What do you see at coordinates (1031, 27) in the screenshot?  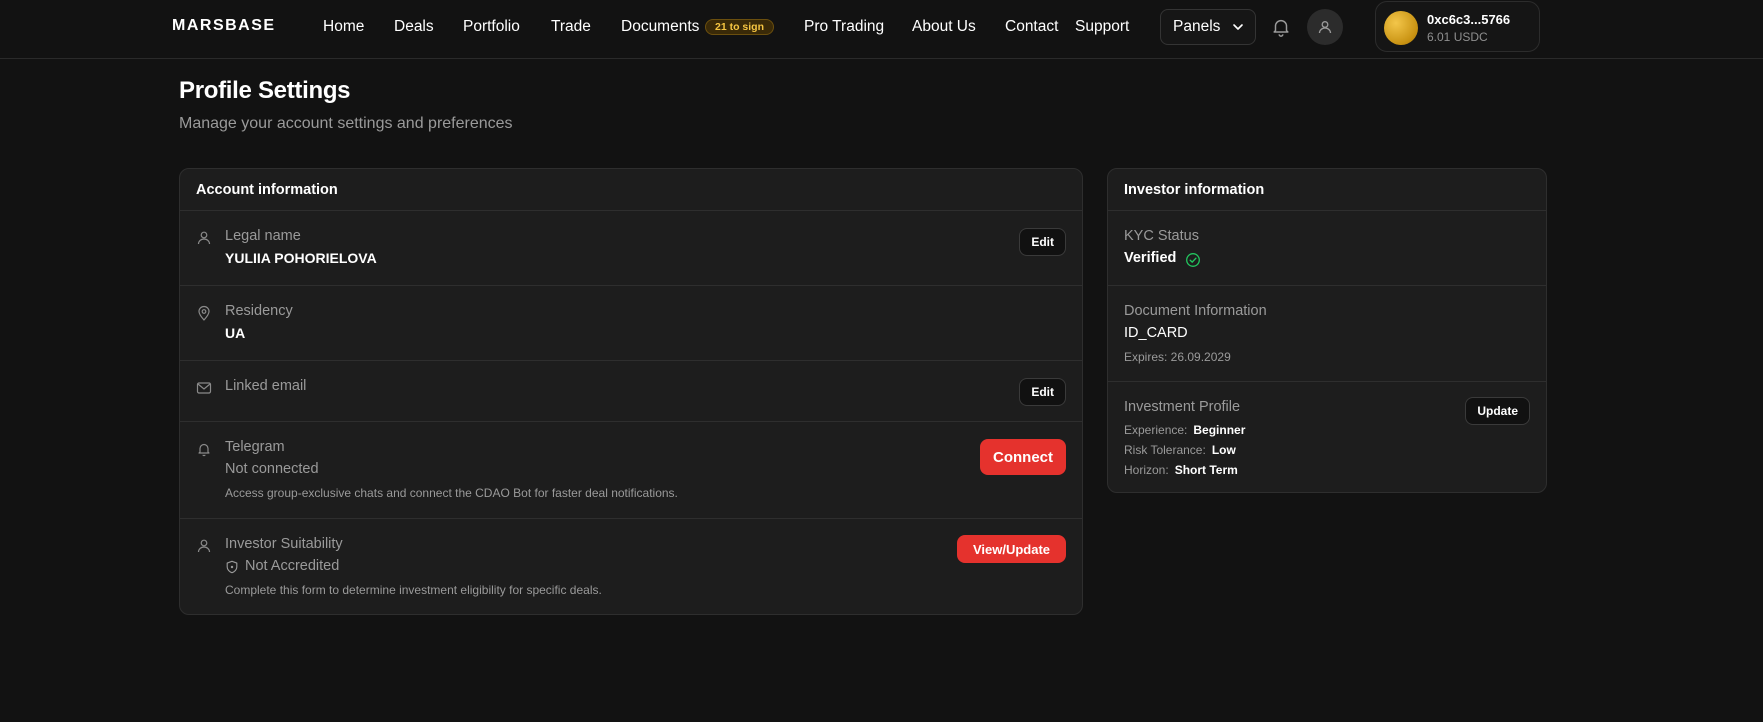 I see `nav-contact: Contact` at bounding box center [1031, 27].